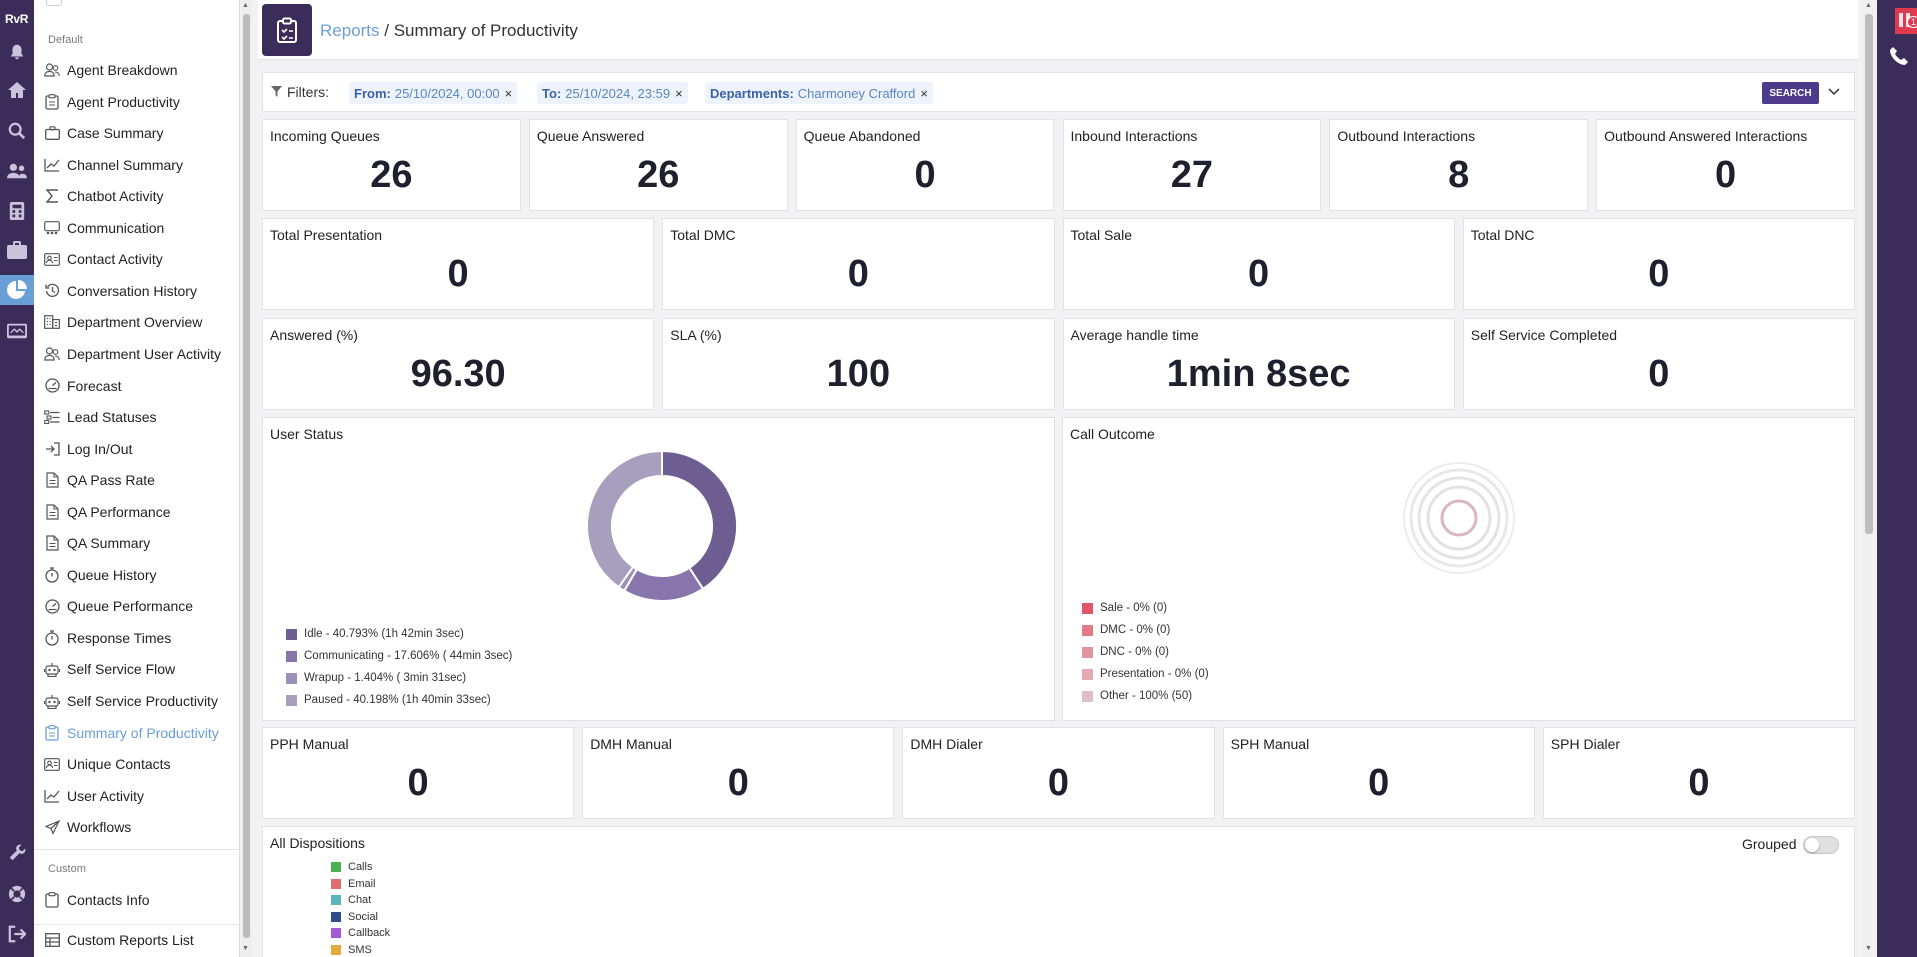  I want to click on user-status-legend-item: Paused - 40.198% (1h 40min 33sec), so click(388, 700).